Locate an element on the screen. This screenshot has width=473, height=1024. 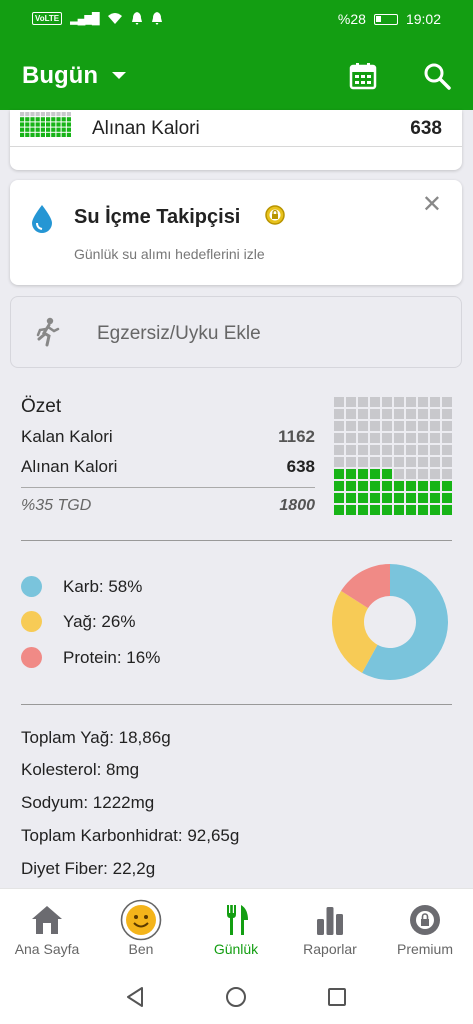
water-tracker-subtitle: Günlük su alımı hedeflerini izle is located at coordinates (169, 254).